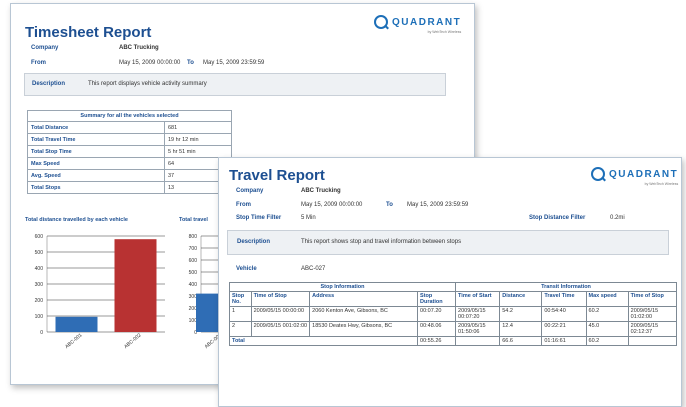 This screenshot has width=686, height=407. I want to click on summary-key: Total Stops, so click(96, 187).